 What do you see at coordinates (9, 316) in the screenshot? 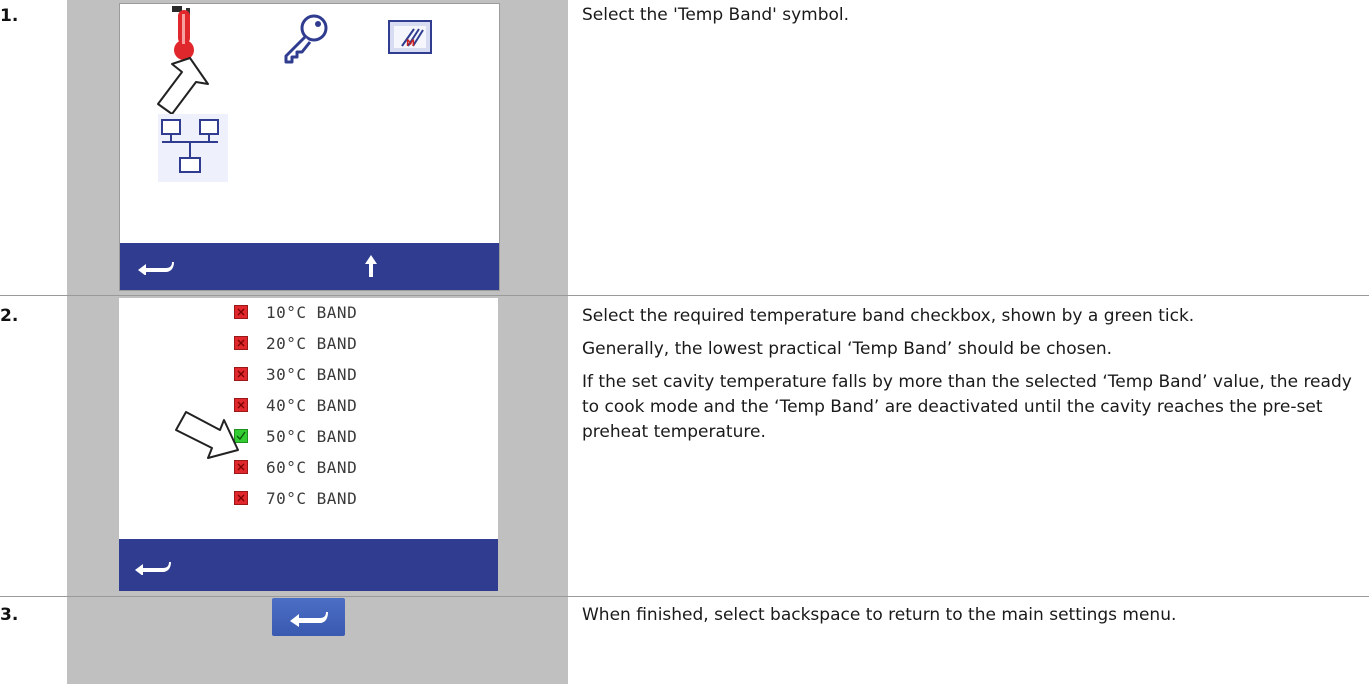
I see `step-number: 2.` at bounding box center [9, 316].